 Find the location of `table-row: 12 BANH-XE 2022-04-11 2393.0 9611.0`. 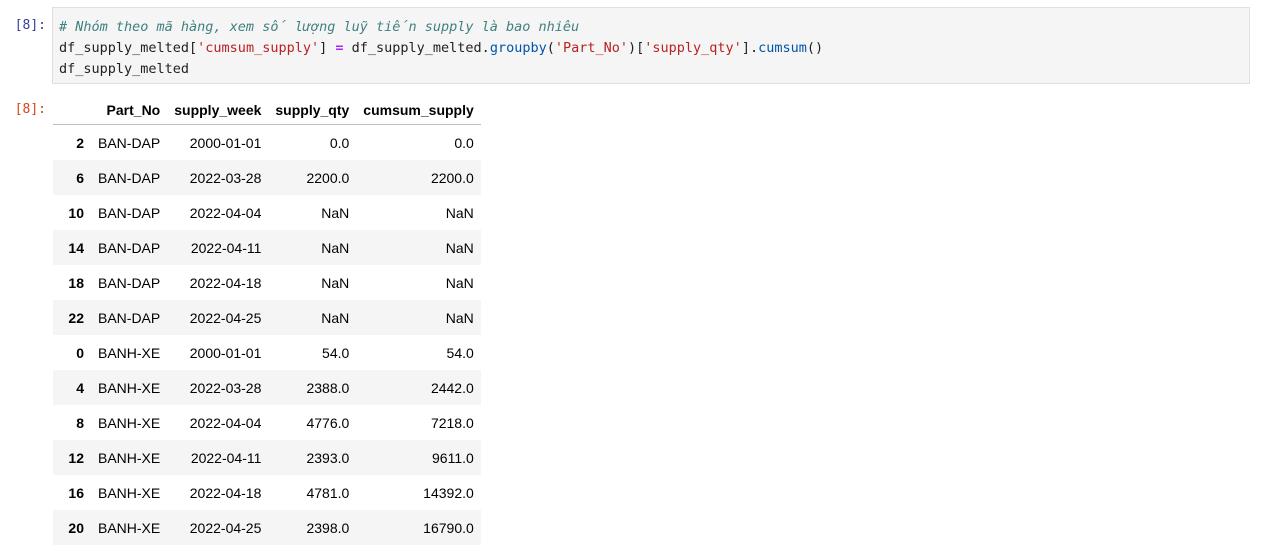

table-row: 12 BANH-XE 2022-04-11 2393.0 9611.0 is located at coordinates (267, 457).